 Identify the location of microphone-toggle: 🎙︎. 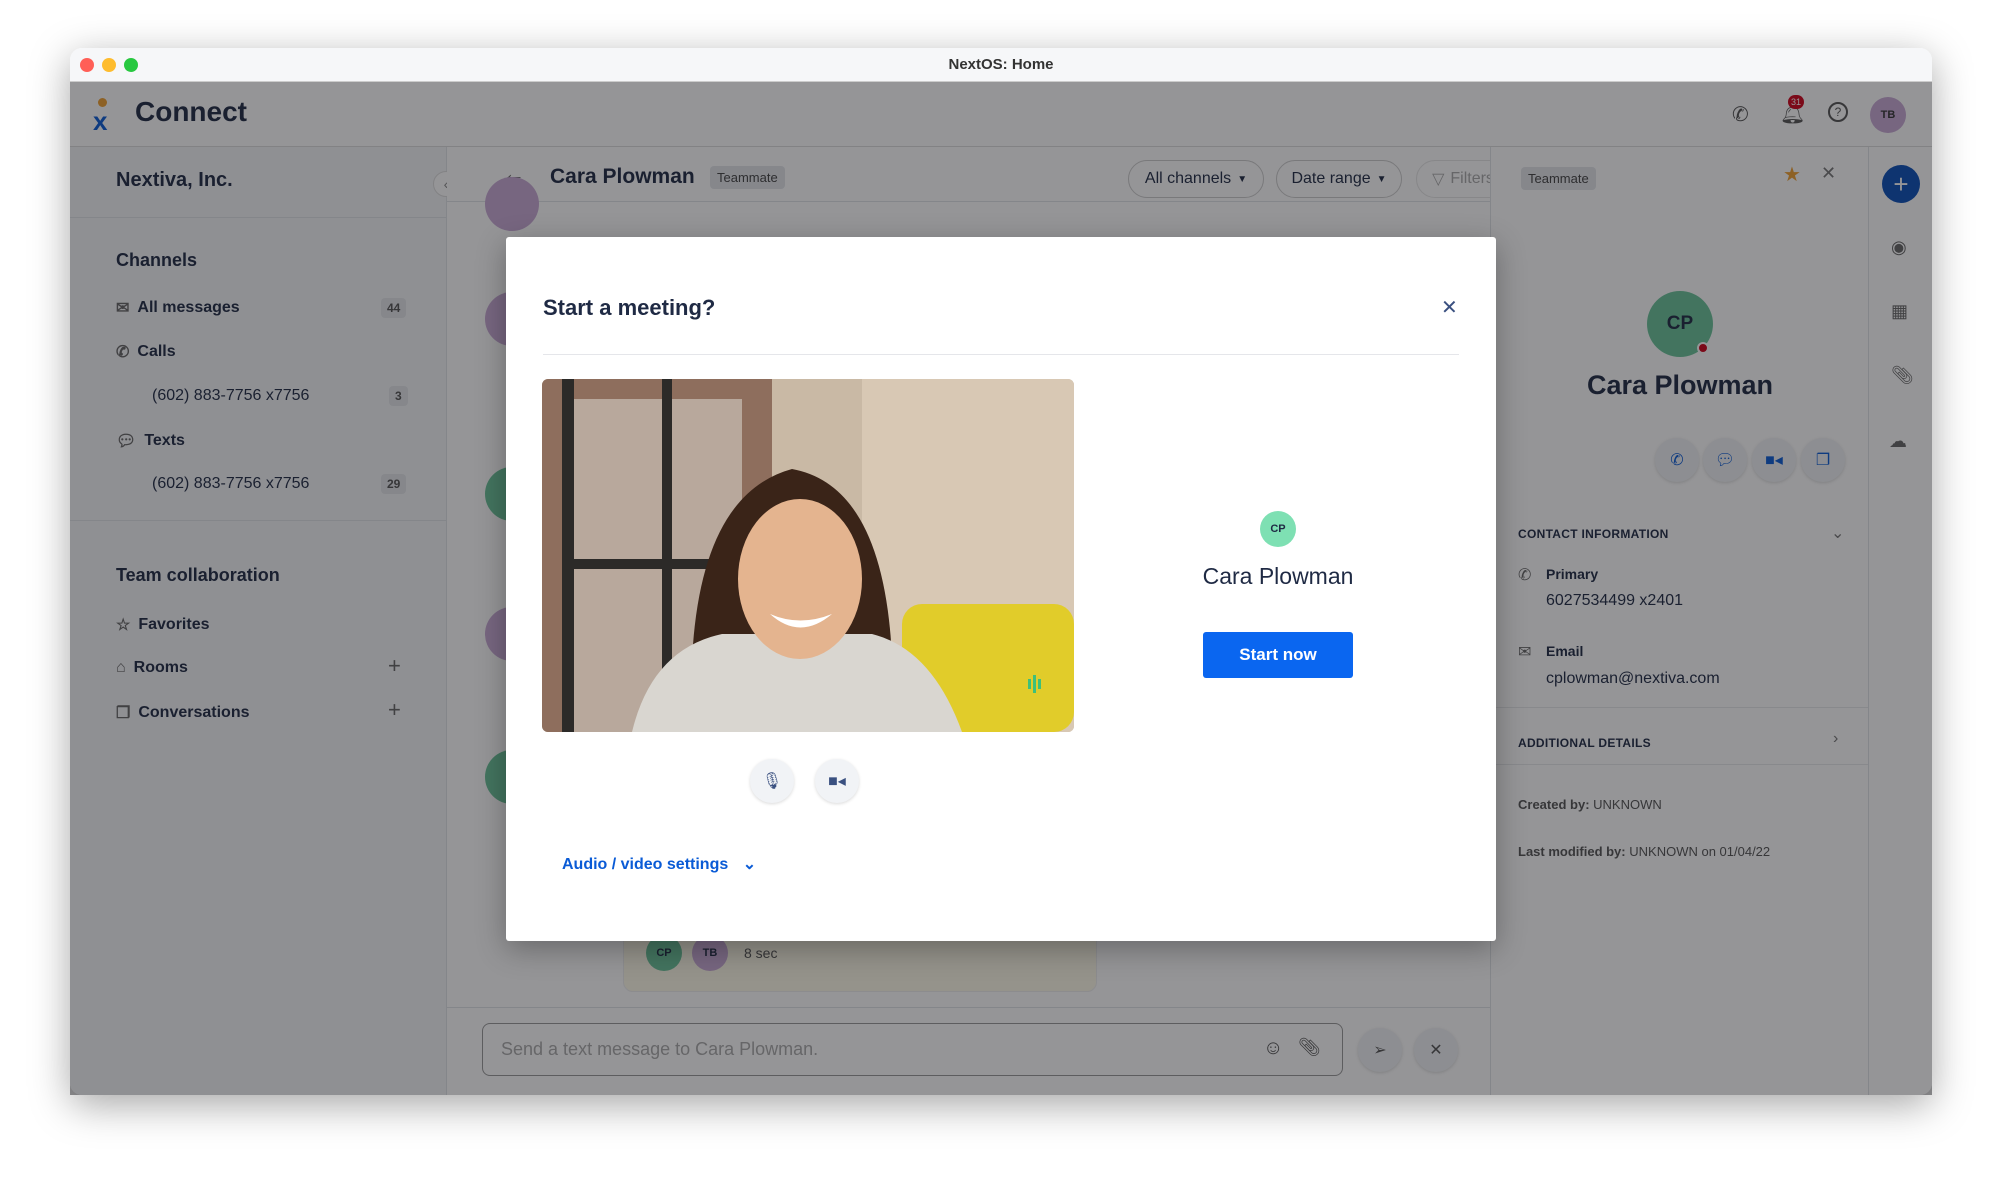
(772, 781).